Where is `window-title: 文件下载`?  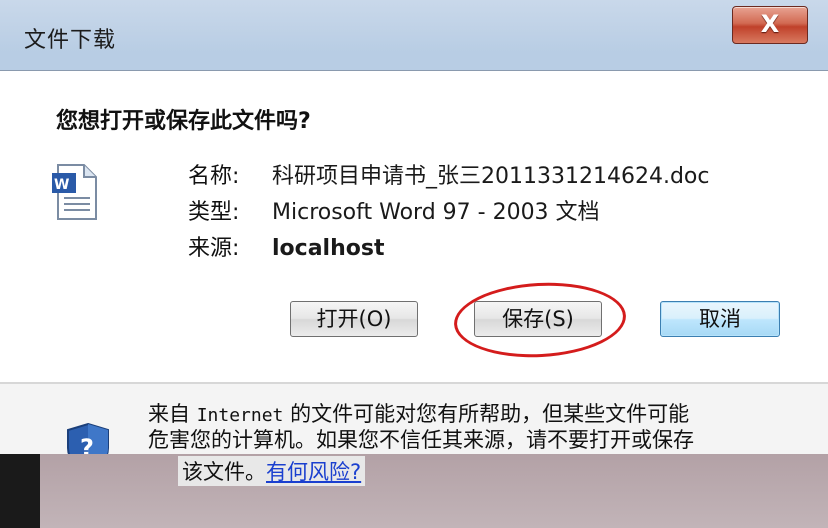
window-title: 文件下载 is located at coordinates (70, 40).